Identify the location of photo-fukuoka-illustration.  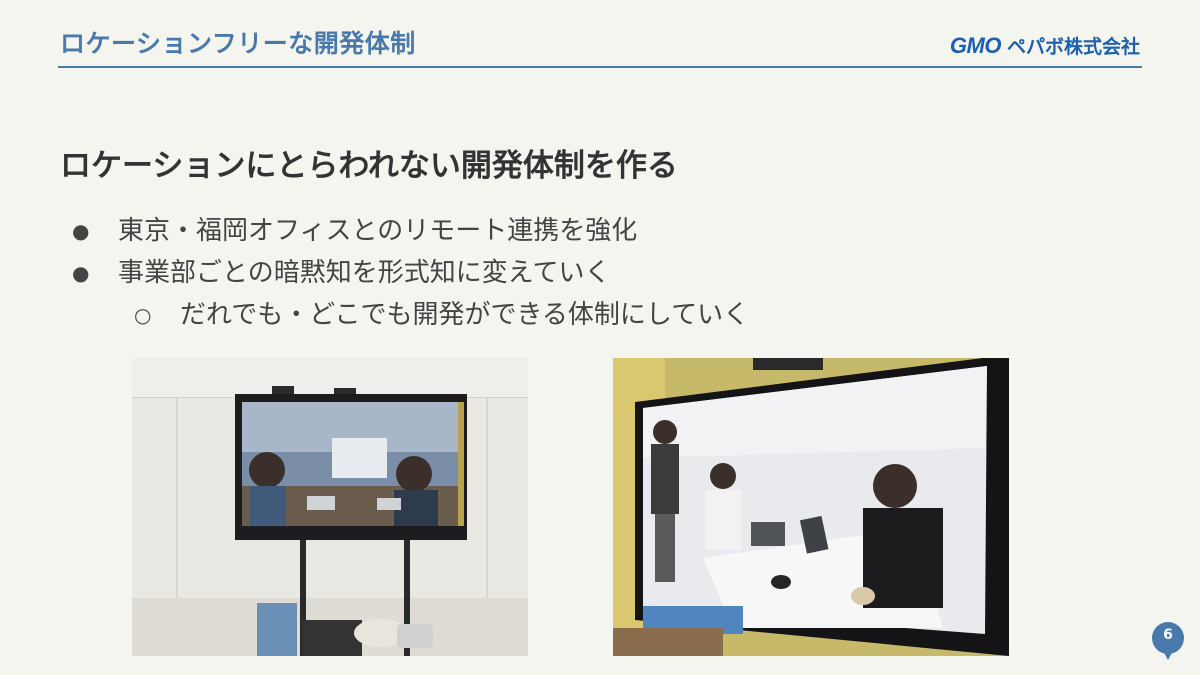
(811, 507).